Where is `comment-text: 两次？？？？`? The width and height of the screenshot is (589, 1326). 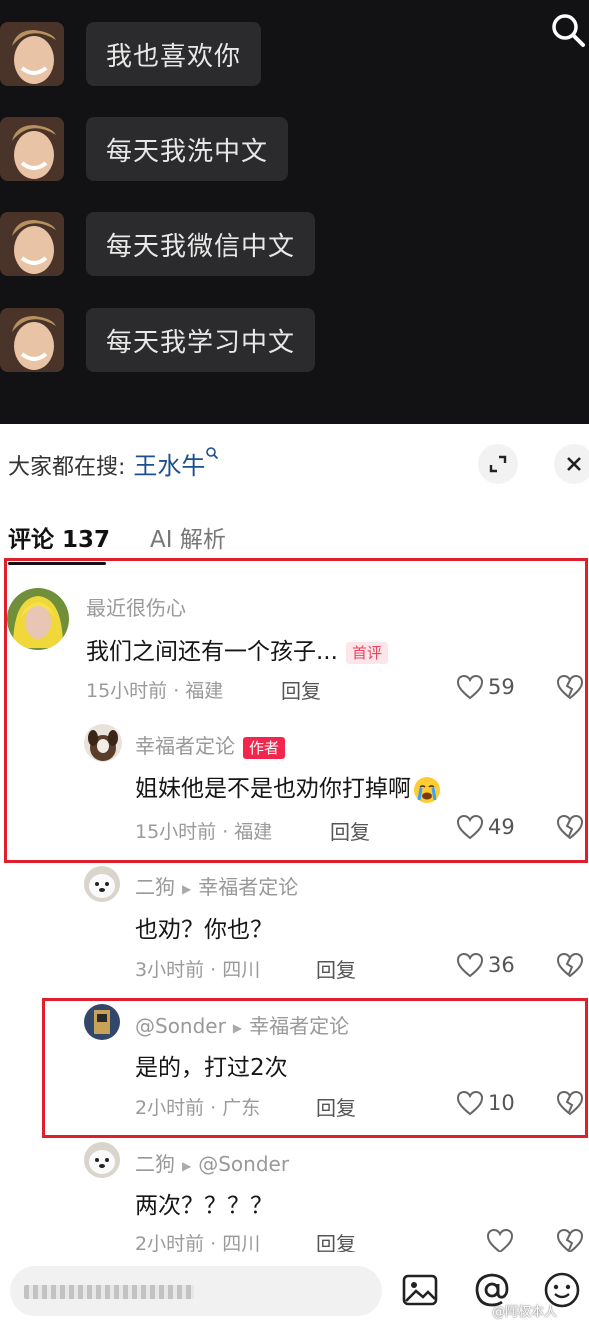 comment-text: 两次？？？？ is located at coordinates (204, 1206).